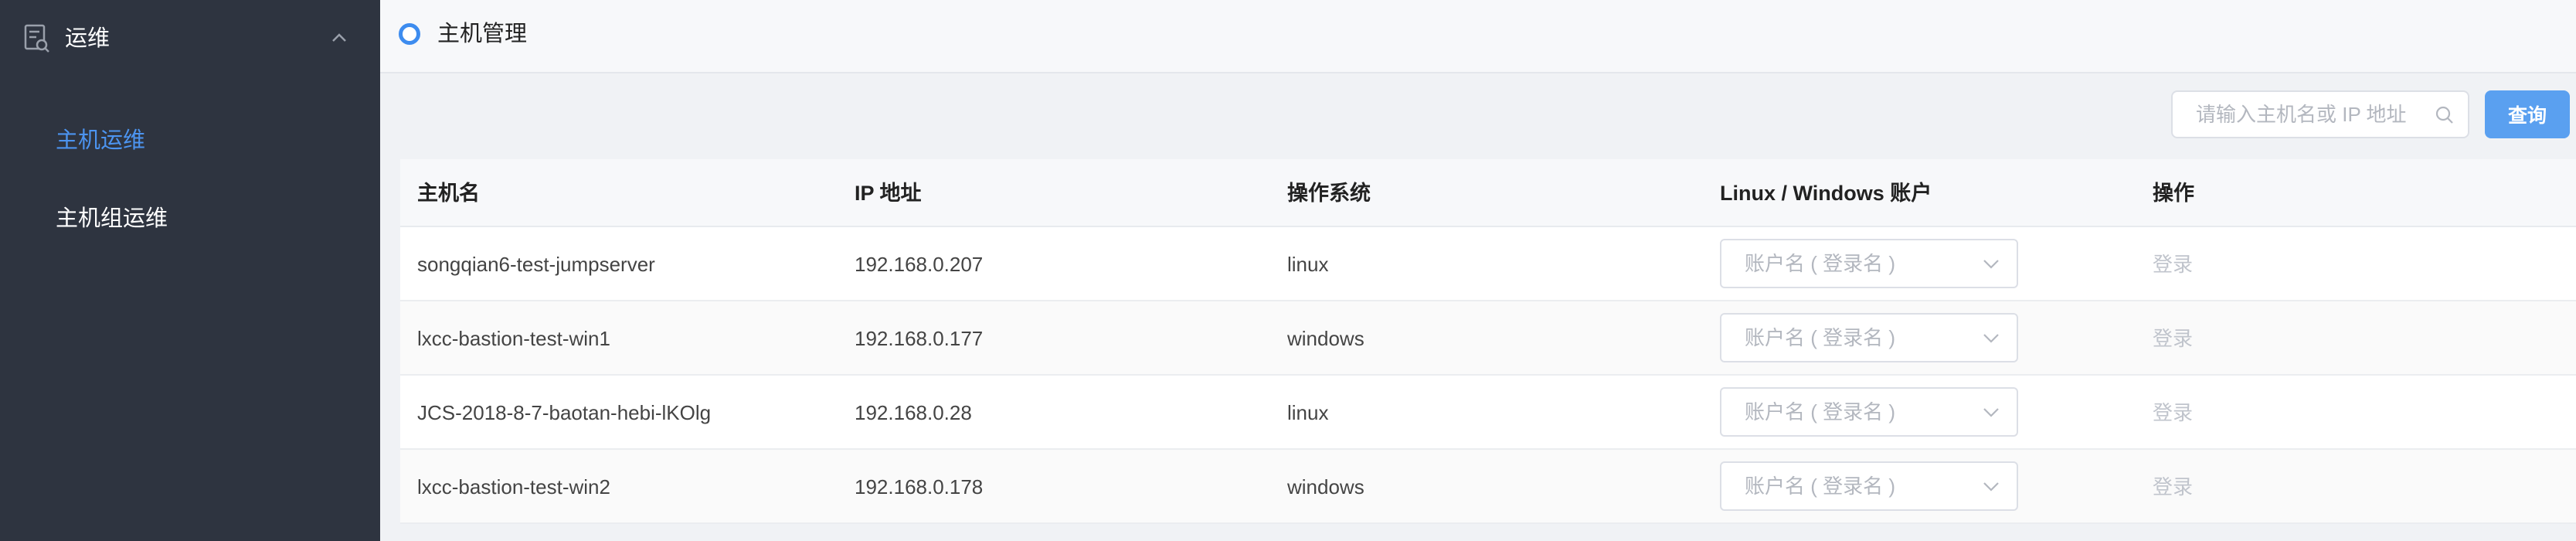  What do you see at coordinates (2173, 193) in the screenshot?
I see `column-header-actions: 操作` at bounding box center [2173, 193].